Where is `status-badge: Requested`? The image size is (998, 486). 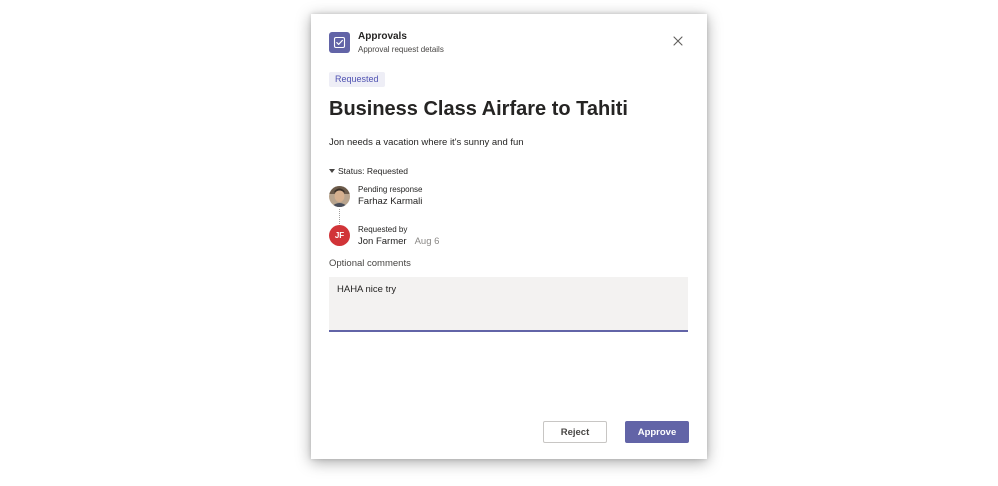
status-badge: Requested is located at coordinates (357, 79).